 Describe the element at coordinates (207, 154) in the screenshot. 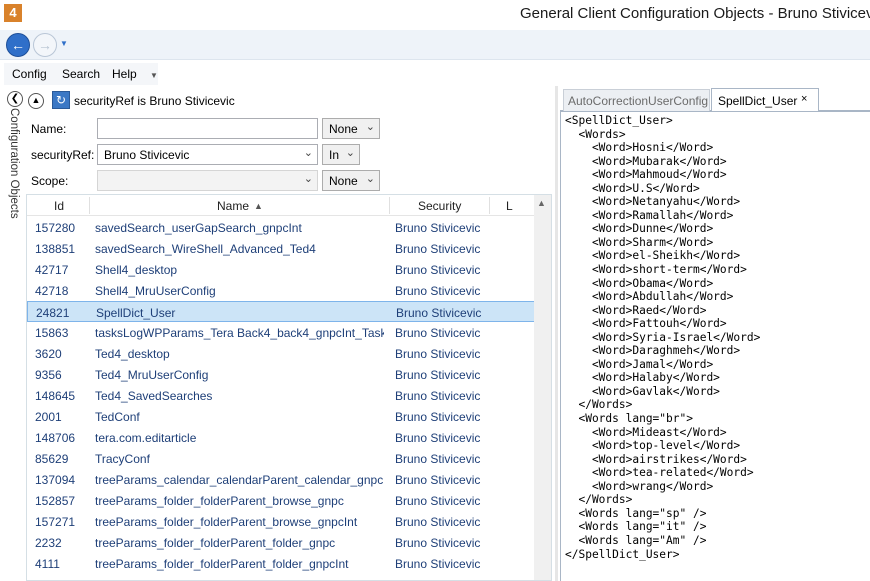

I see `securityref-dropdown: Bruno Stivicevic ⌄` at that location.